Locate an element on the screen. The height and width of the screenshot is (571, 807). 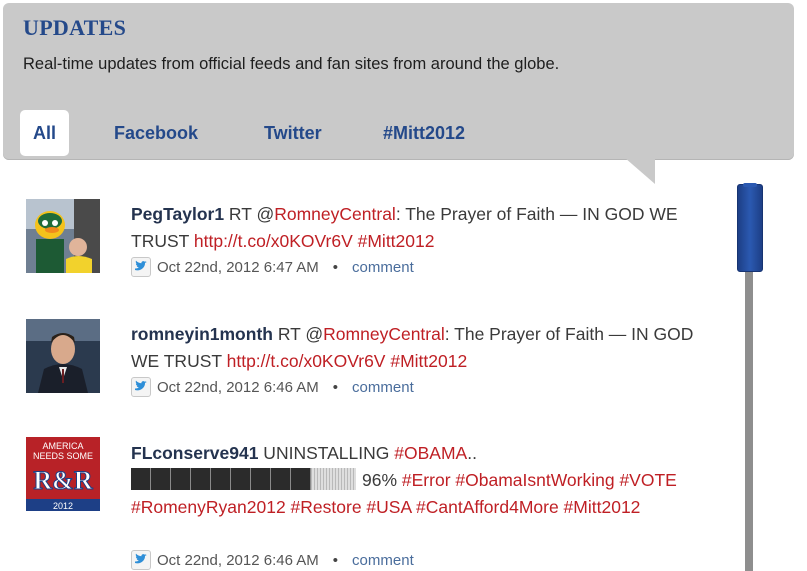
post-username: romneyin1month is located at coordinates (202, 334).